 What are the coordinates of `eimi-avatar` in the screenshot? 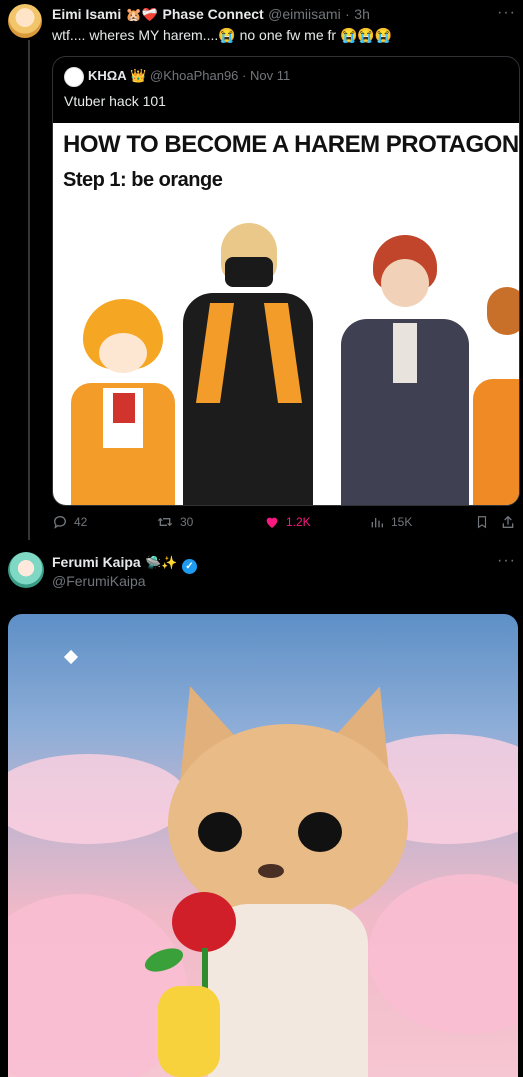 It's located at (25, 21).